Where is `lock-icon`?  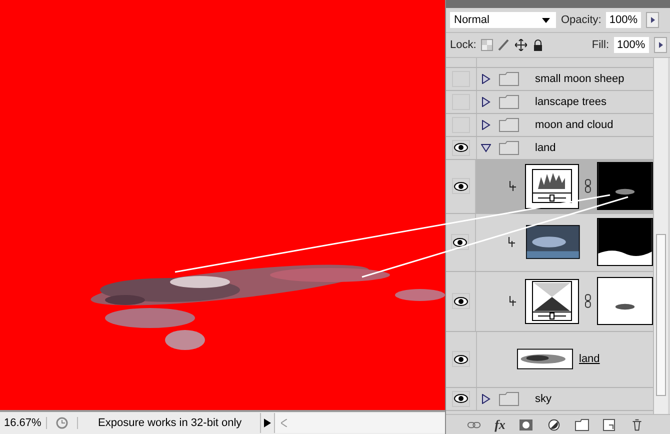 lock-icon is located at coordinates (538, 44).